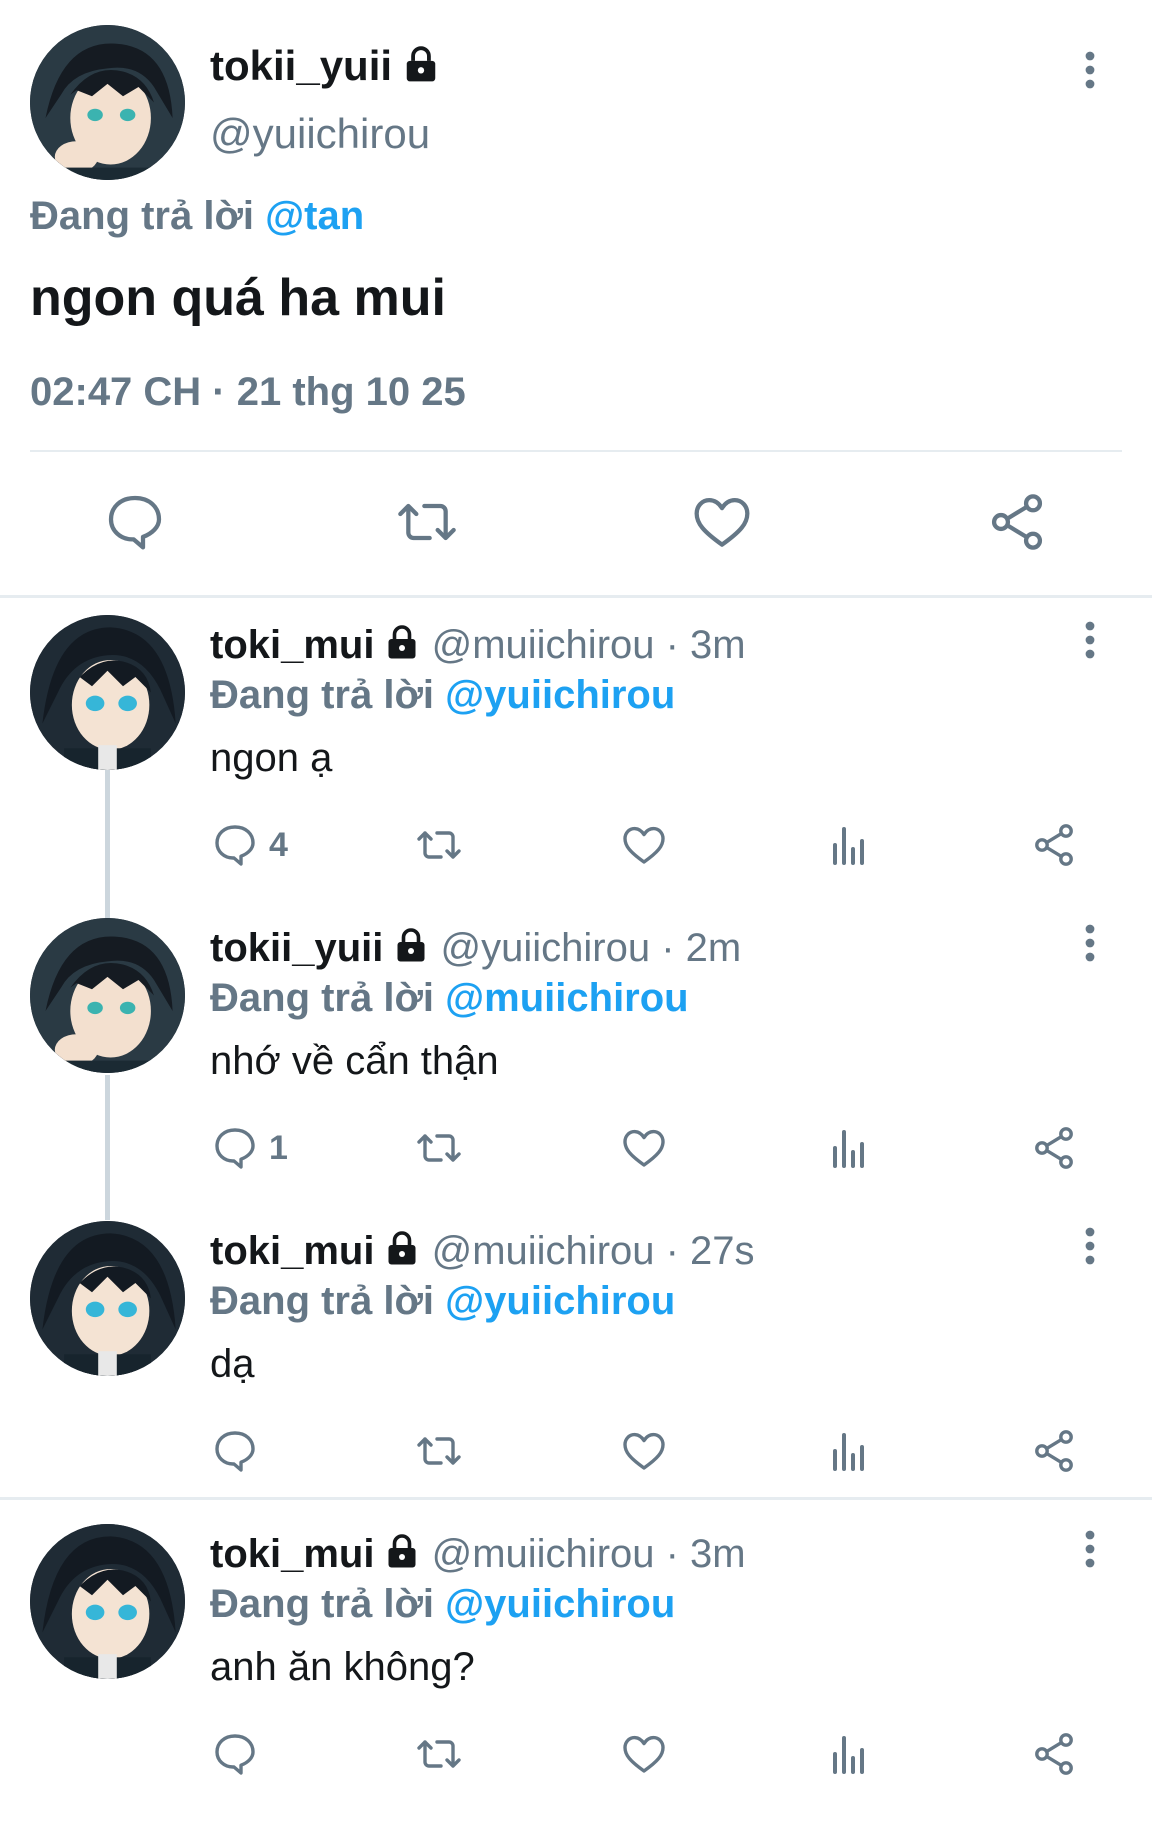 This screenshot has height=1824, width=1152. I want to click on tweet-text: ngon quá ha mui, so click(238, 298).